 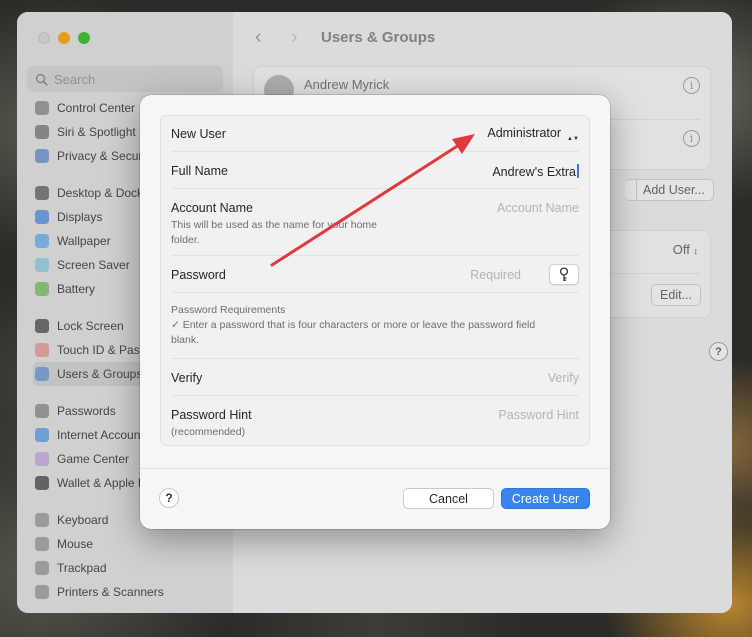 I want to click on verify-label: Verify, so click(x=187, y=378).